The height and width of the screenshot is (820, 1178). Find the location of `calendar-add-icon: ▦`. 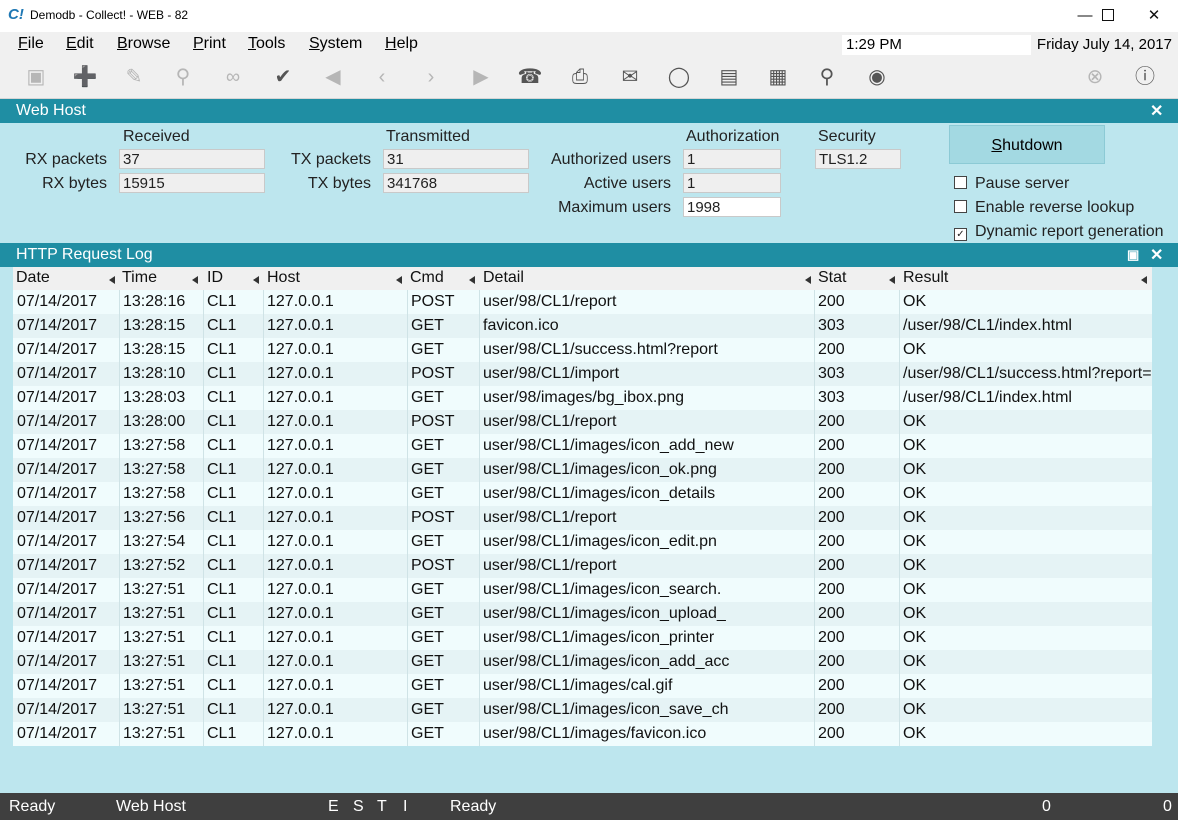

calendar-add-icon: ▦ is located at coordinates (778, 77).